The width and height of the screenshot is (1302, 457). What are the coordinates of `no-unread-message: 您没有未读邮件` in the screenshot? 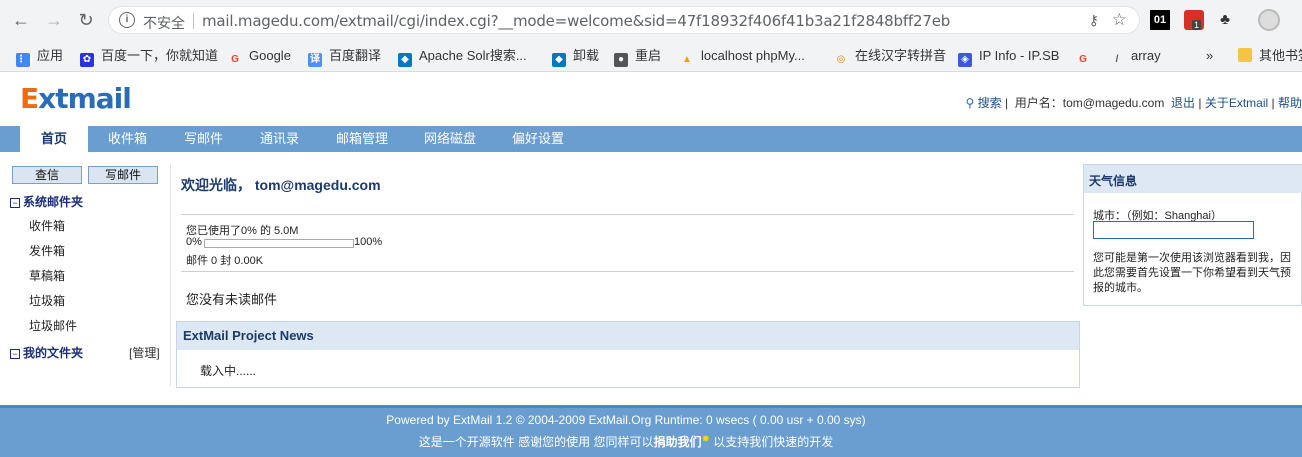 It's located at (232, 299).